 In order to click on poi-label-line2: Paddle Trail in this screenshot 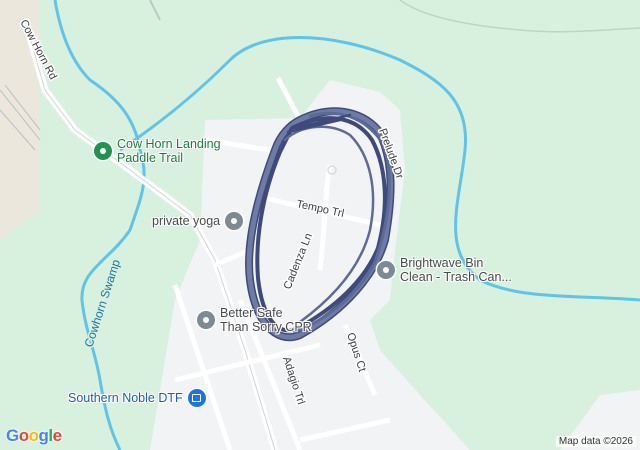, I will do `click(150, 158)`.